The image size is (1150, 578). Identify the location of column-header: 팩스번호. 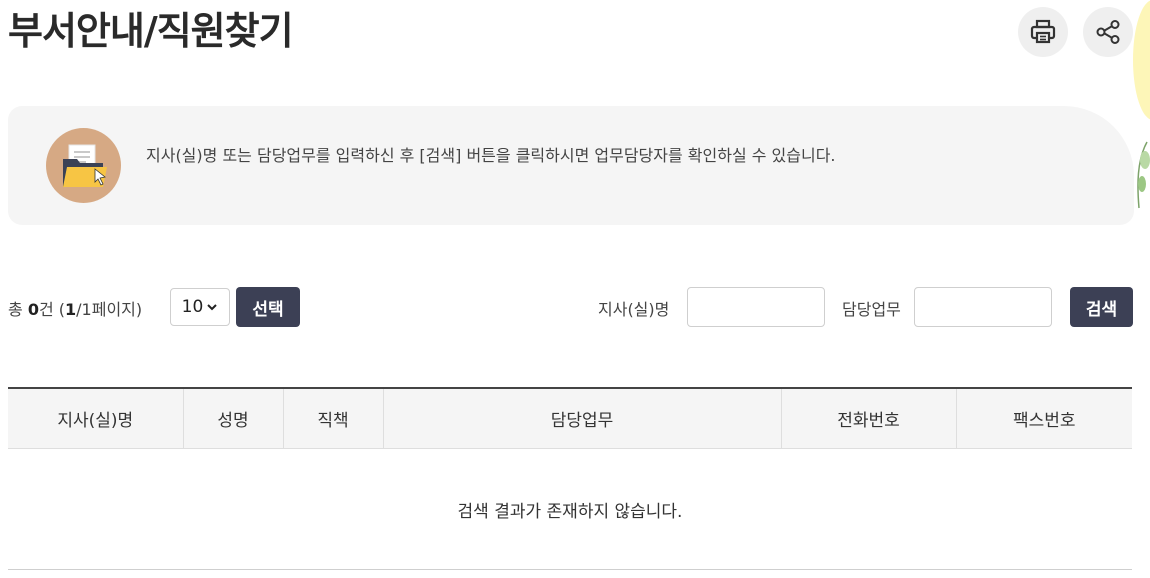
(1043, 418).